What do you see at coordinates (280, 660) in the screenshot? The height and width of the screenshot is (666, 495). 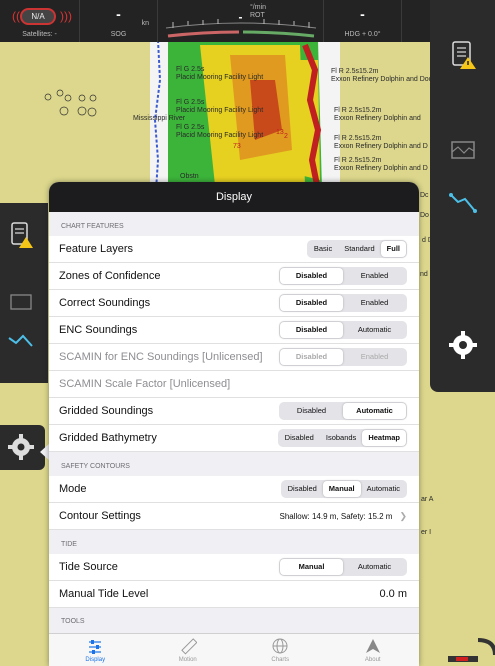 I see `tab-label: Charts` at bounding box center [280, 660].